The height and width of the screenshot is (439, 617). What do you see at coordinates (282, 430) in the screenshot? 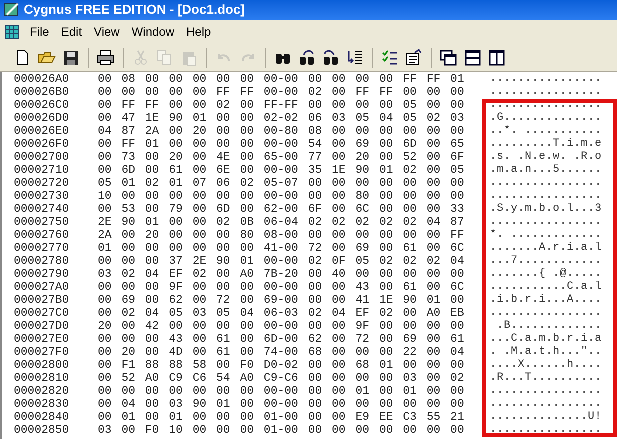
I see `hex-bytes: 03 00 F0 10 00 00 00 01-00 00 00 00 00 00 00 00` at bounding box center [282, 430].